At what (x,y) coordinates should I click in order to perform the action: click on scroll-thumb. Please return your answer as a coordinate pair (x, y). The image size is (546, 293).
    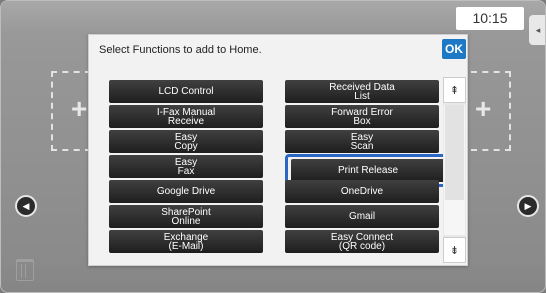
    Looking at the image, I should click on (454, 152).